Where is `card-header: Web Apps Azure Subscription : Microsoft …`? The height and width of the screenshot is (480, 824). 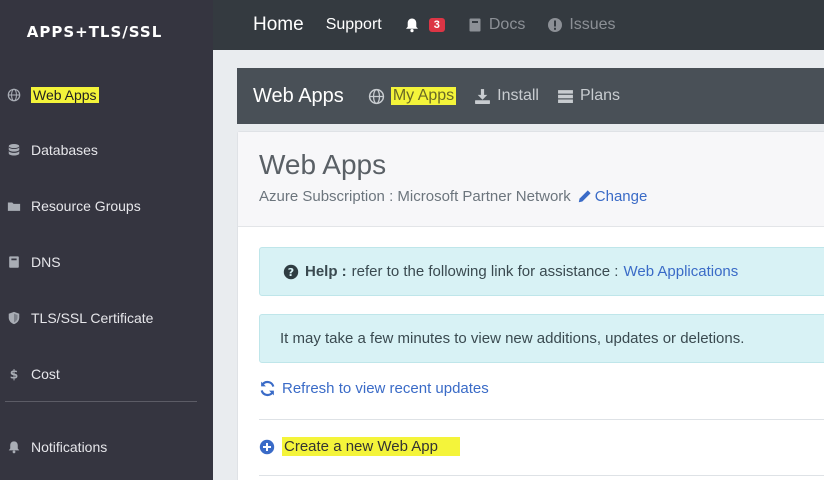
card-header: Web Apps Azure Subscription : Microsoft … is located at coordinates (531, 179).